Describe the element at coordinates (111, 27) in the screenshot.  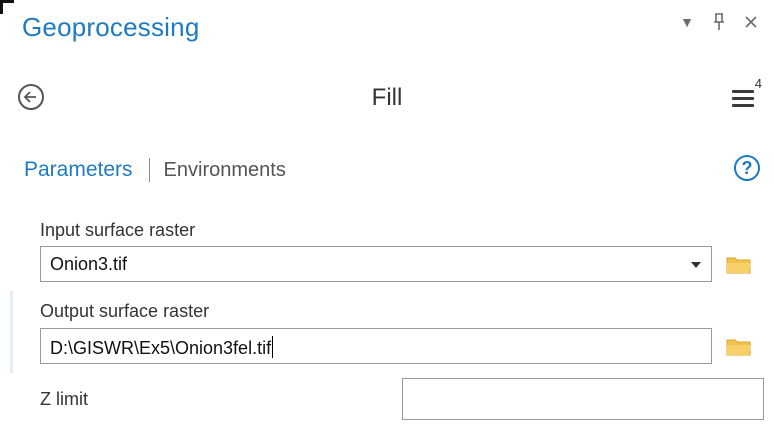
I see `pane-title: Geoprocessing` at that location.